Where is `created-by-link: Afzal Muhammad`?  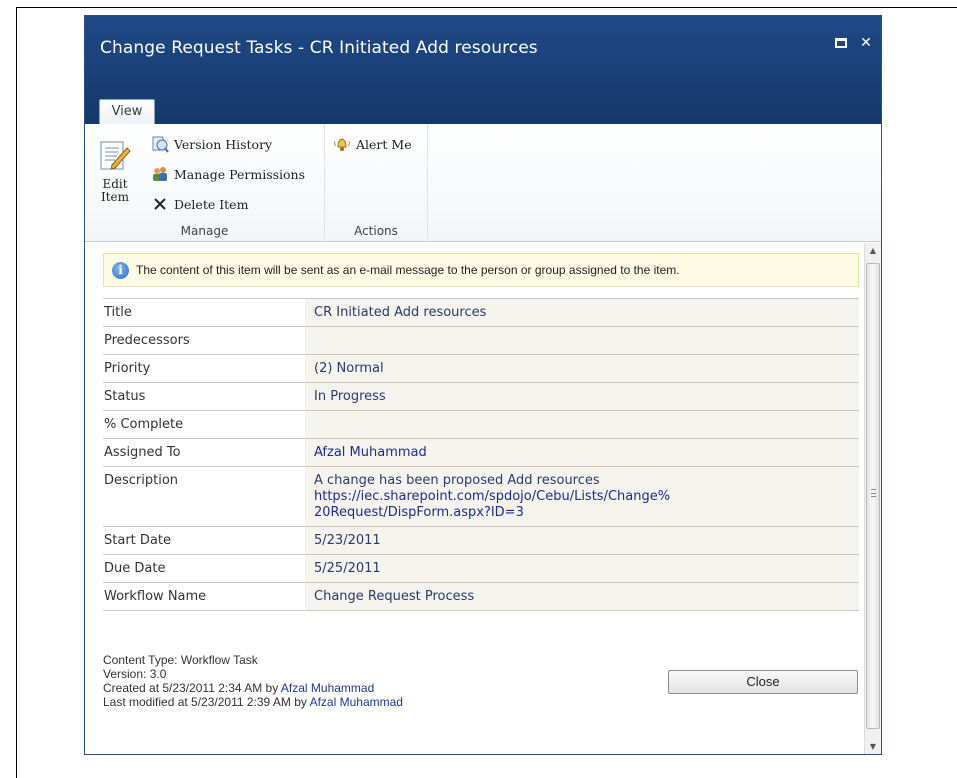
created-by-link: Afzal Muhammad is located at coordinates (327, 688).